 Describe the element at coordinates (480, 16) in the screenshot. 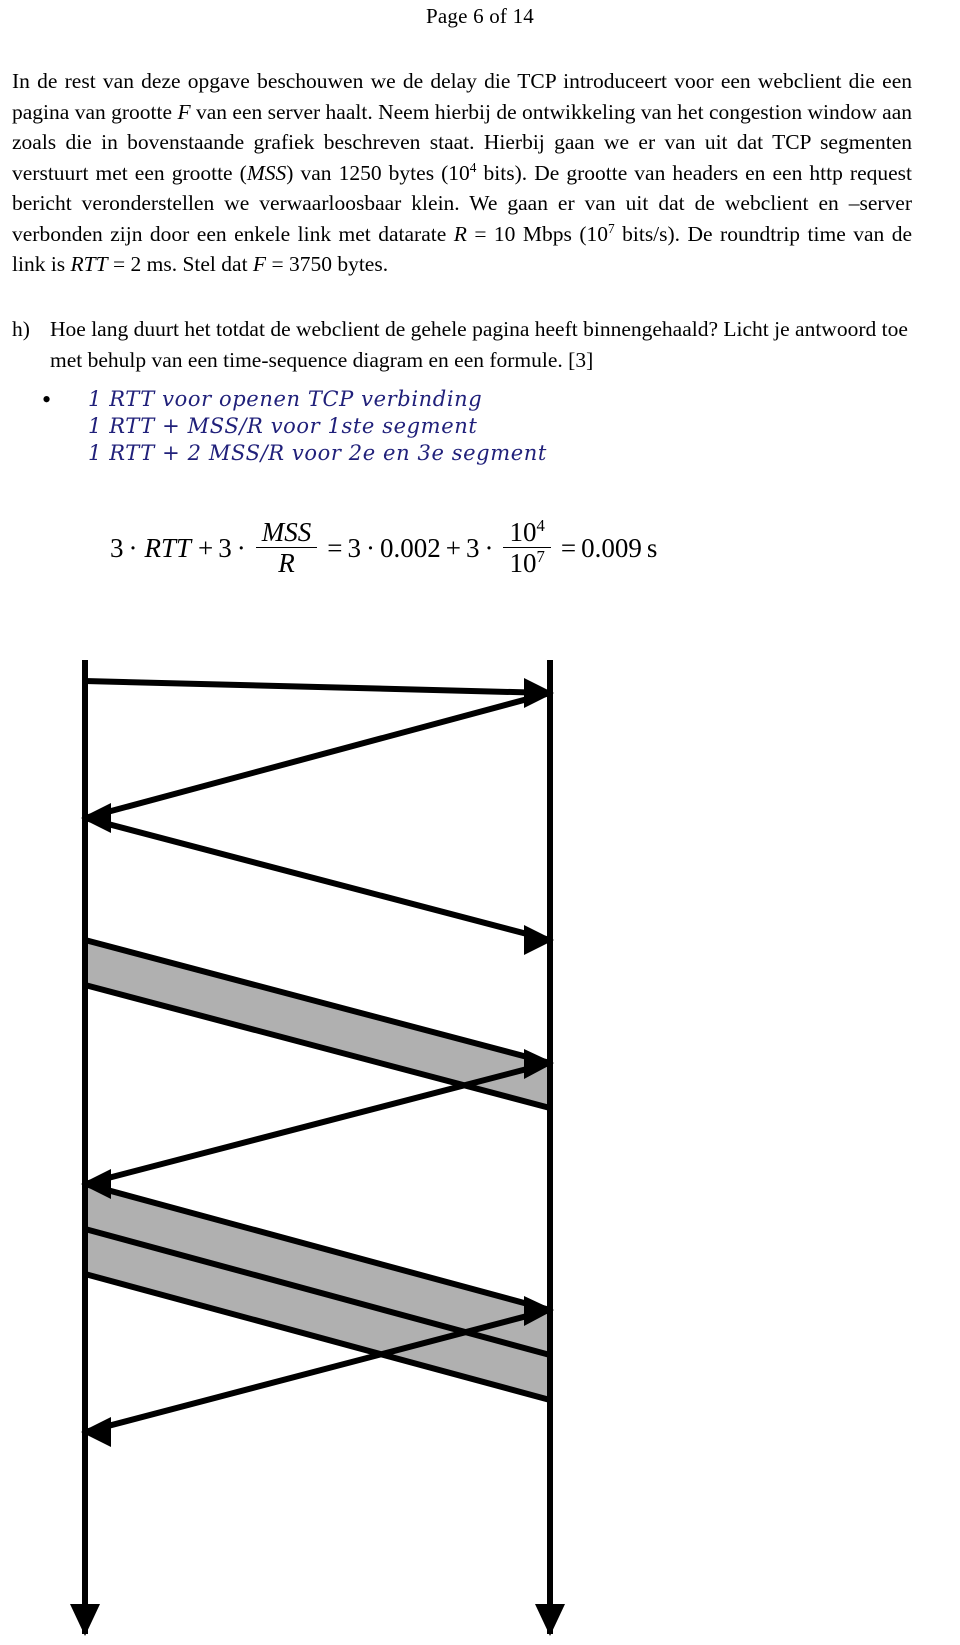

I see `page-number-header: Page 6 of 14` at that location.